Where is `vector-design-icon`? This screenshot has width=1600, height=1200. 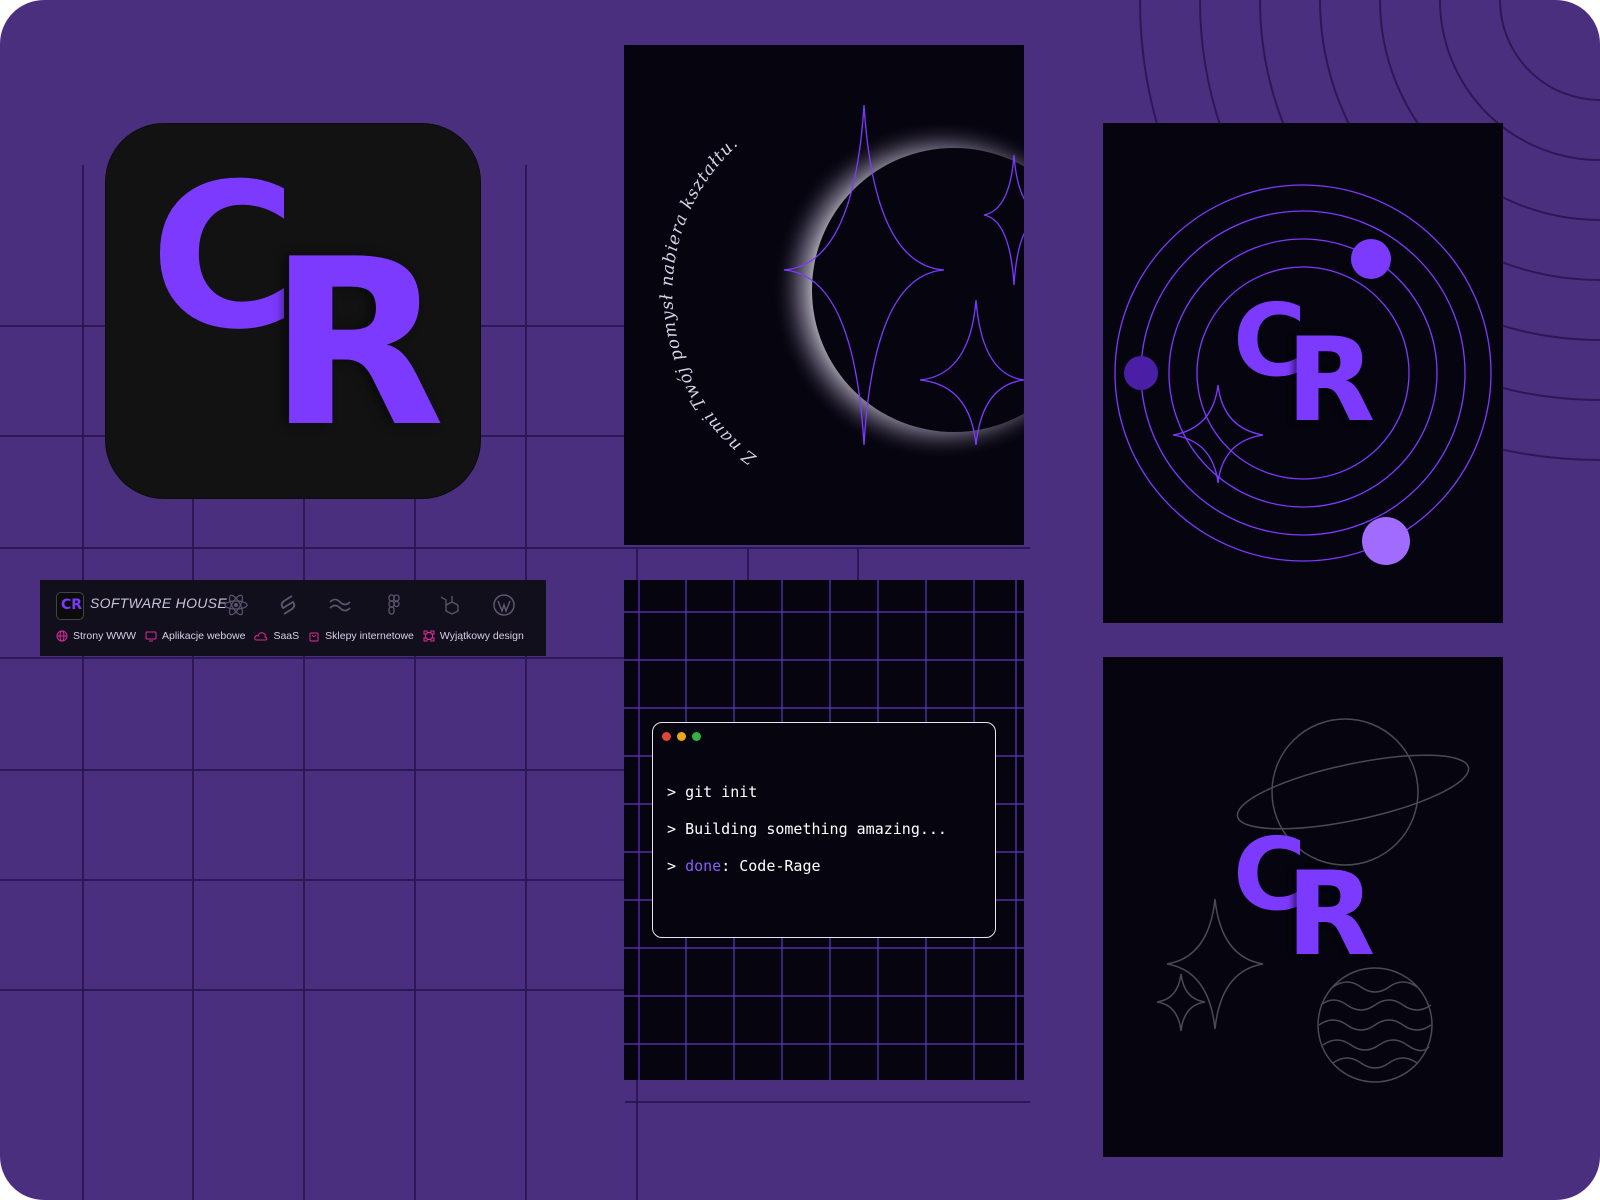 vector-design-icon is located at coordinates (429, 636).